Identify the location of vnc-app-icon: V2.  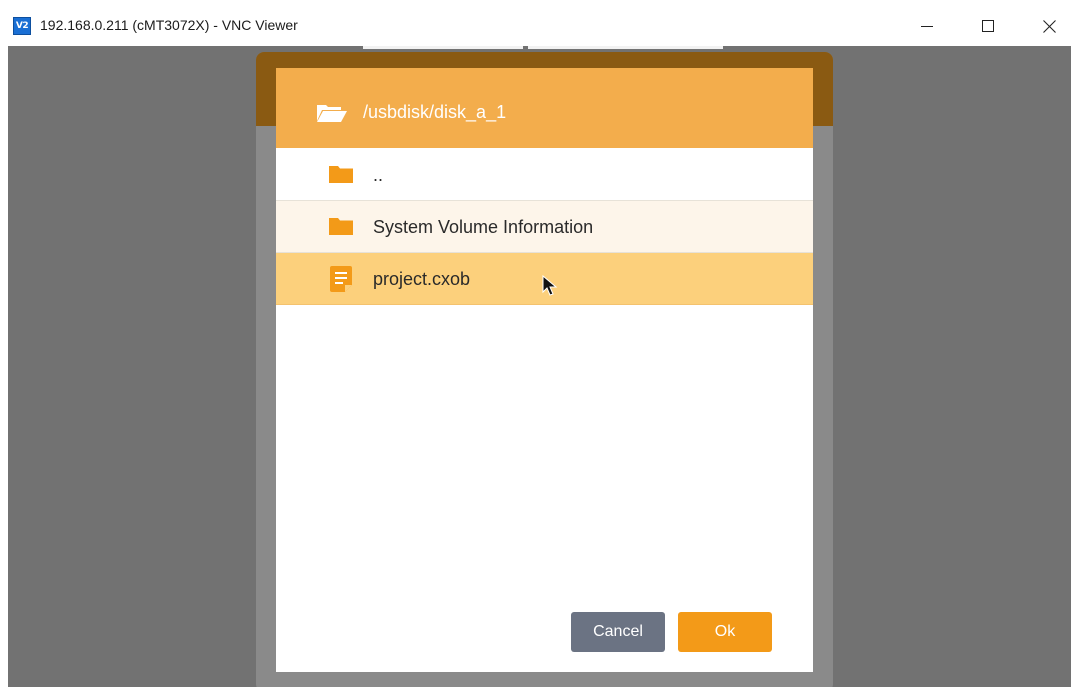
(22, 26).